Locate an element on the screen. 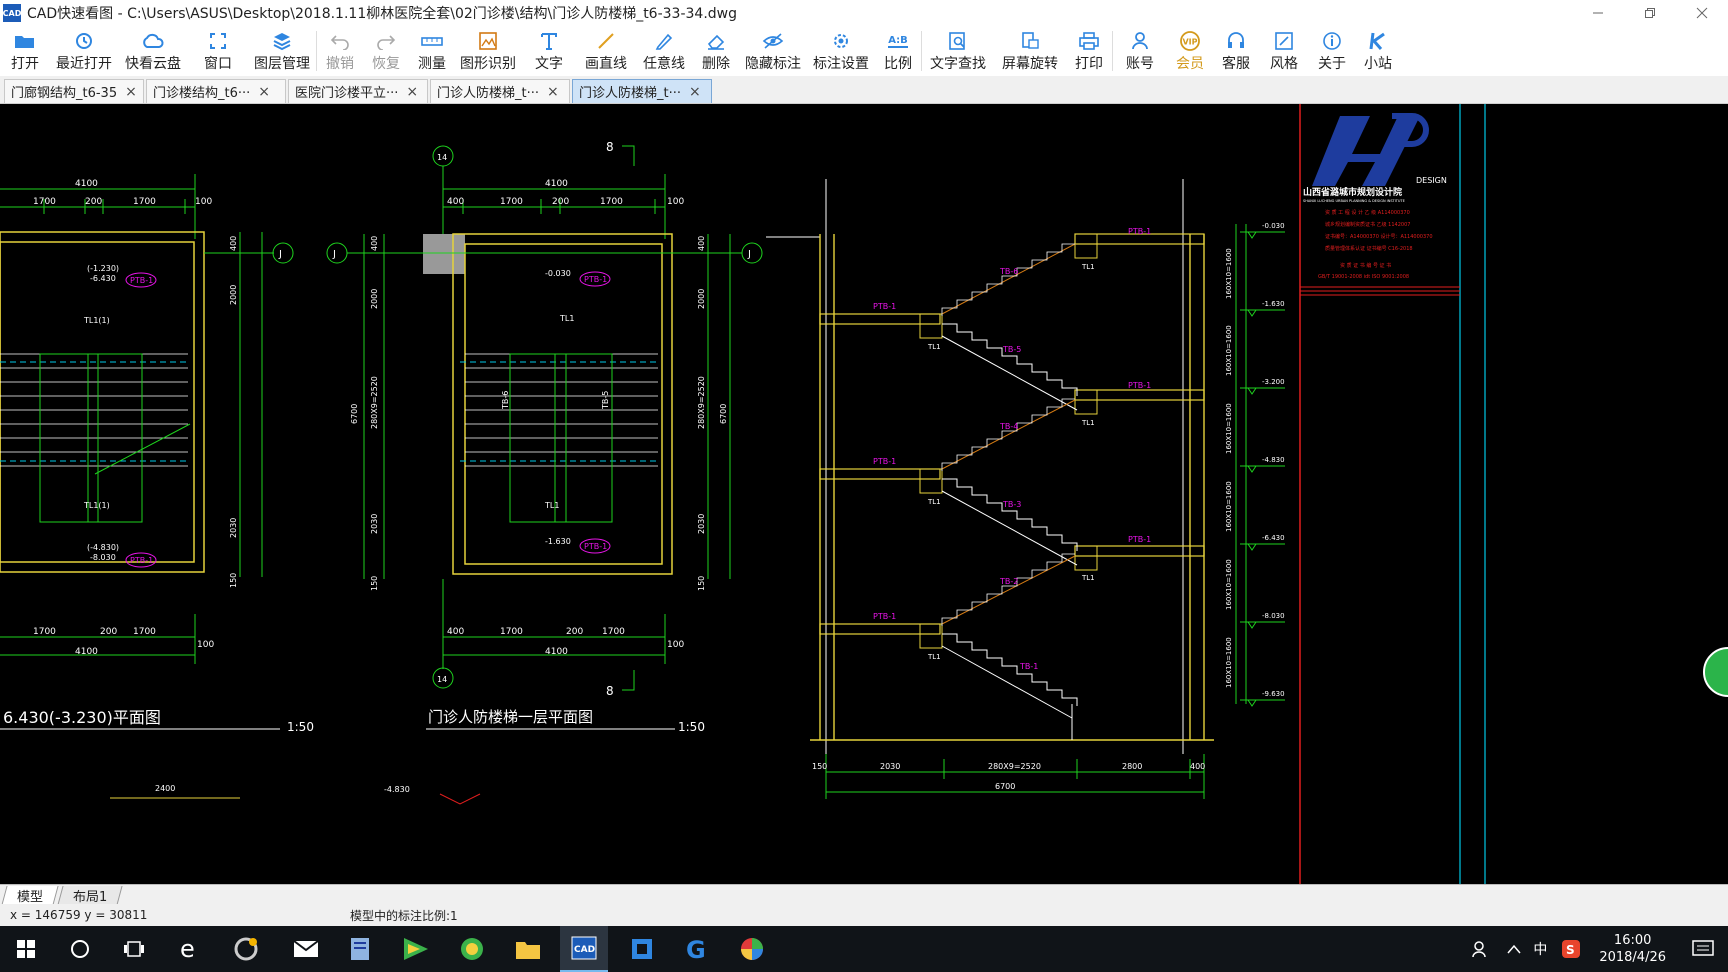 The width and height of the screenshot is (1728, 972). shape-recognize-button: 图形识别 is located at coordinates (488, 51).